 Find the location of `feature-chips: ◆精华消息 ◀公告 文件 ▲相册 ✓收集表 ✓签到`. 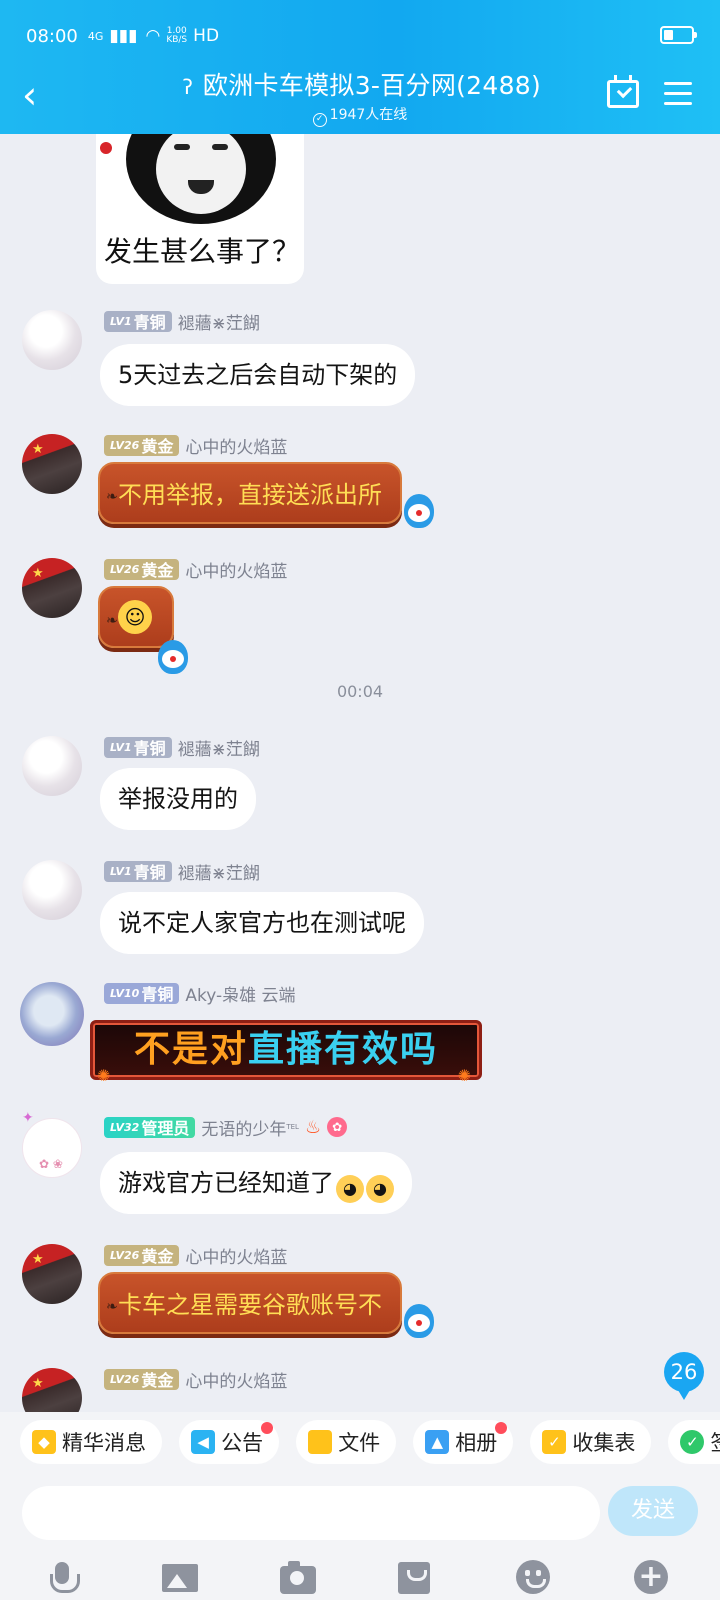

feature-chips: ◆精华消息 ◀公告 文件 ▲相册 ✓收集表 ✓签到 is located at coordinates (370, 1444).